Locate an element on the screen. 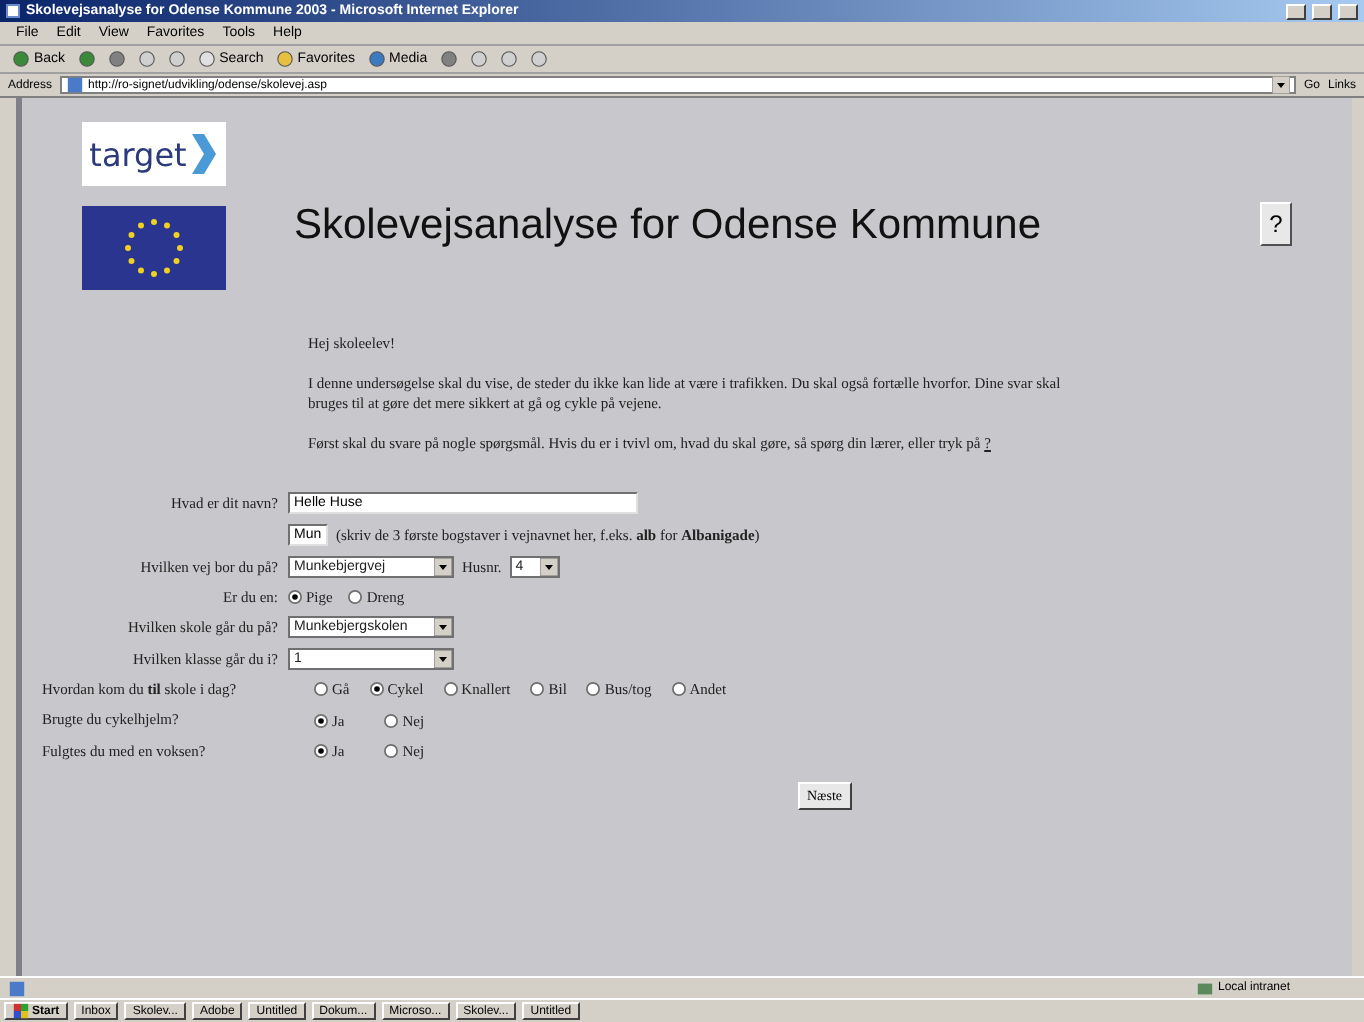 Image resolution: width=1364 pixels, height=1022 pixels. minimize-button is located at coordinates (1296, 11).